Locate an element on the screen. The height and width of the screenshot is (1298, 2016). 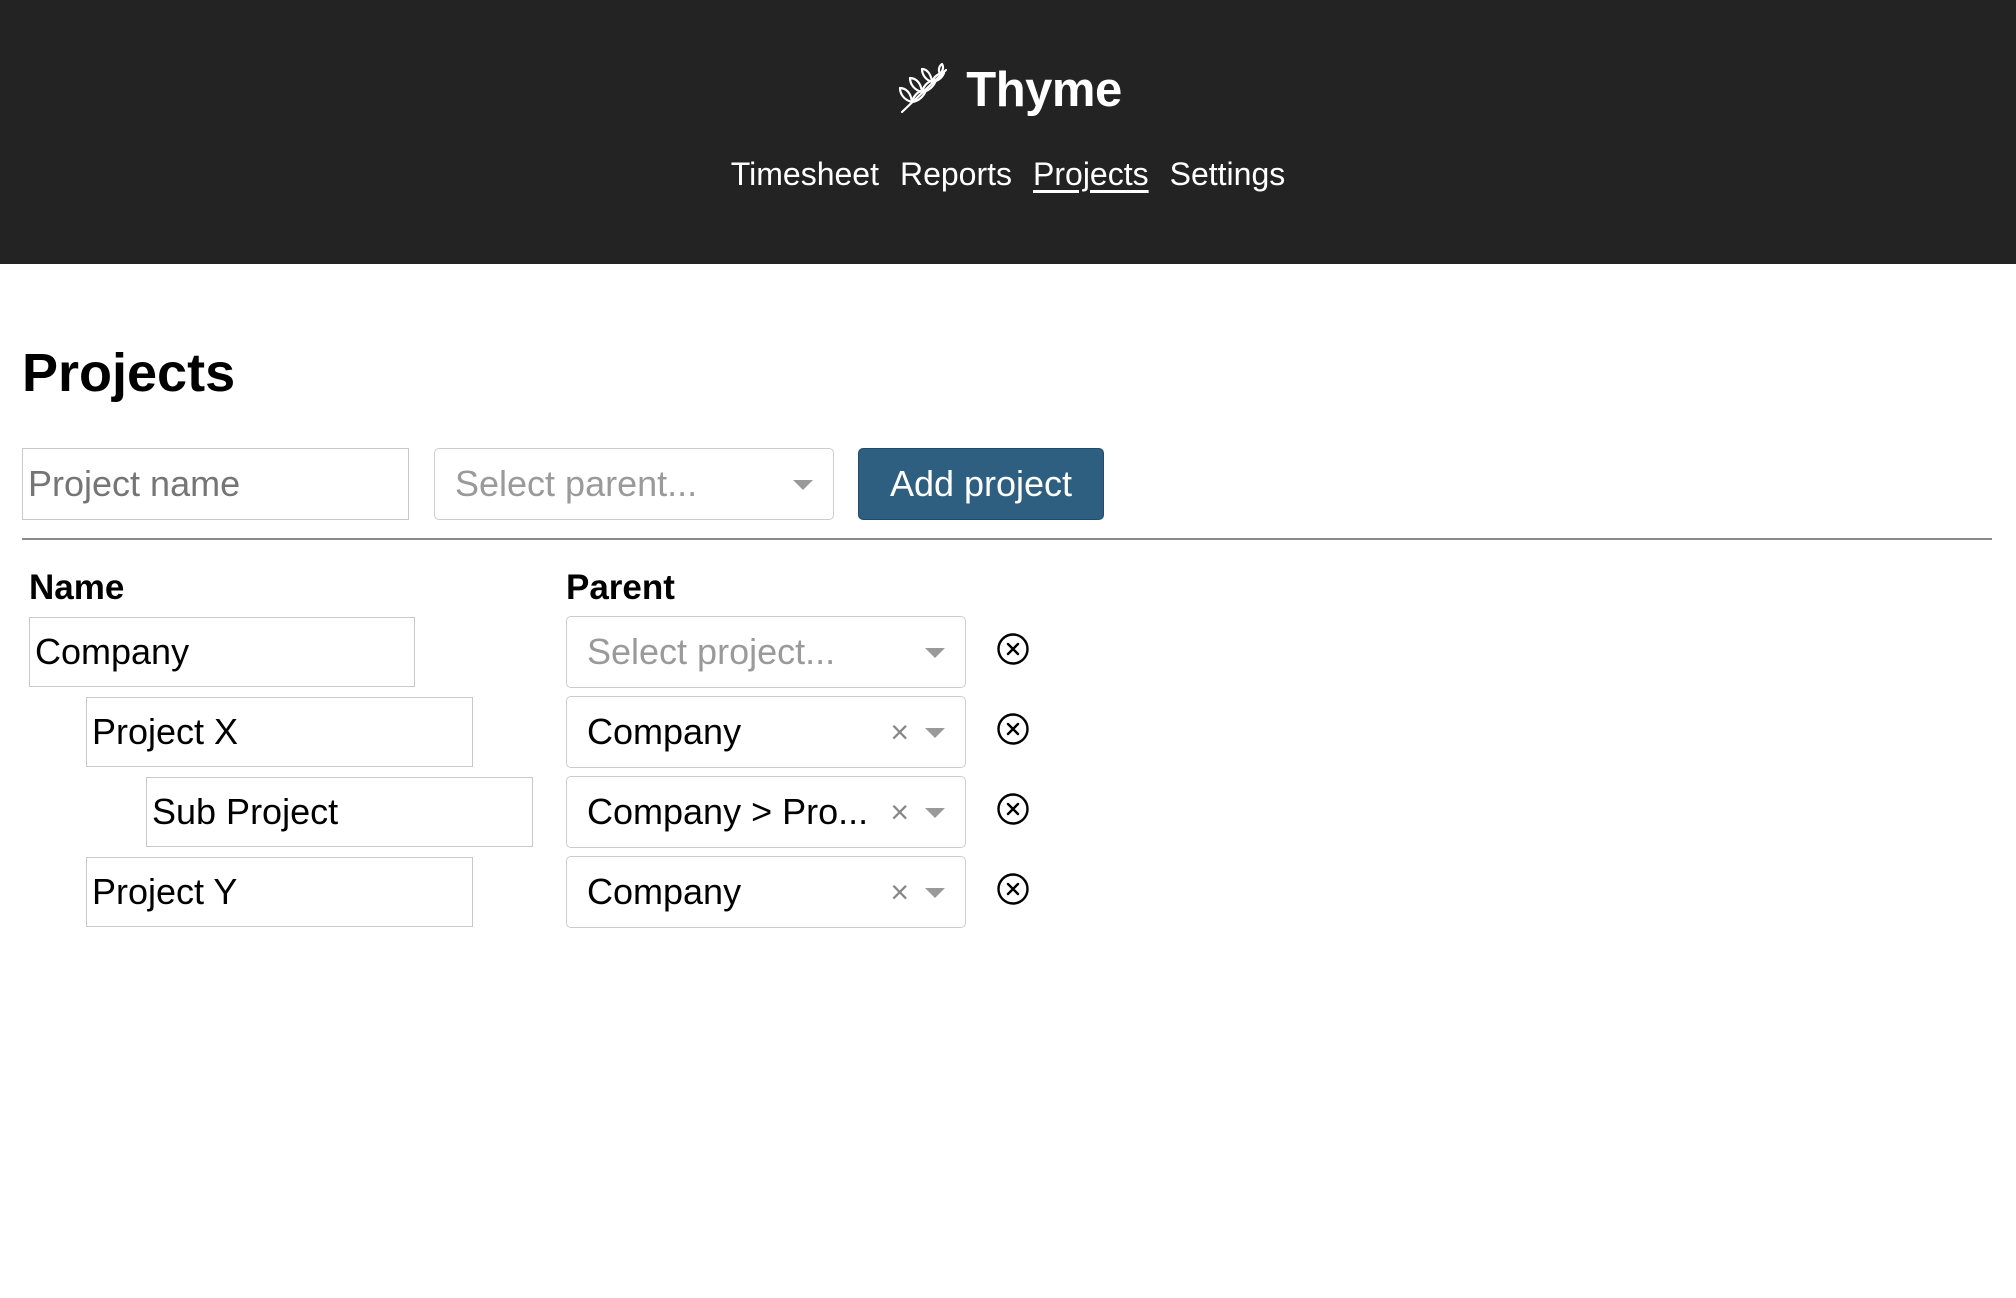
brand: Thyme is located at coordinates (1008, 90).